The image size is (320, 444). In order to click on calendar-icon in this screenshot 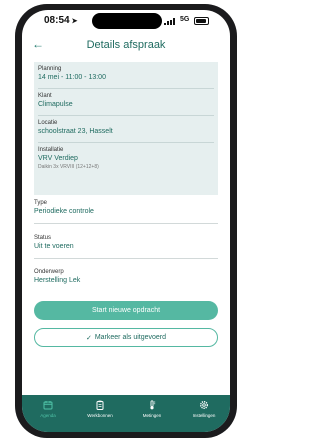, I will do `click(48, 405)`.